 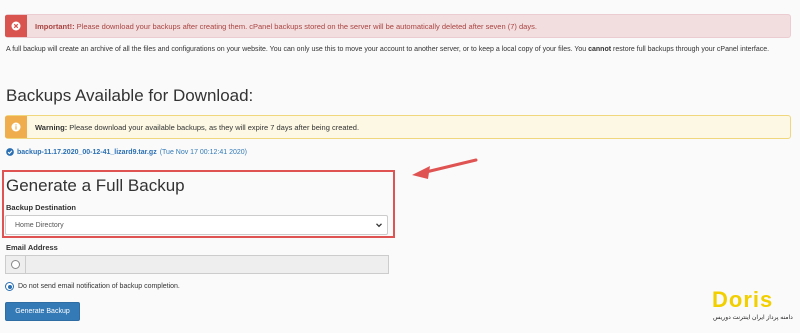 I want to click on email-address-label: Email Address, so click(x=32, y=247).